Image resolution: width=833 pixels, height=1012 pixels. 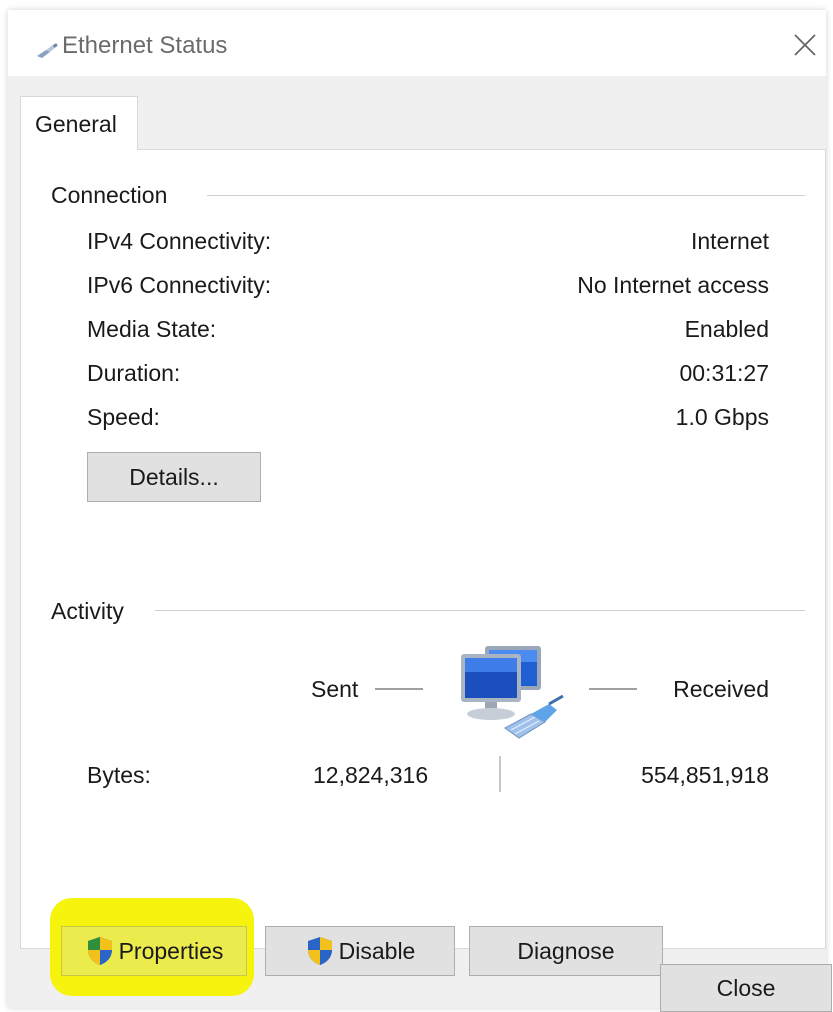 I want to click on tab-general: General, so click(x=79, y=123).